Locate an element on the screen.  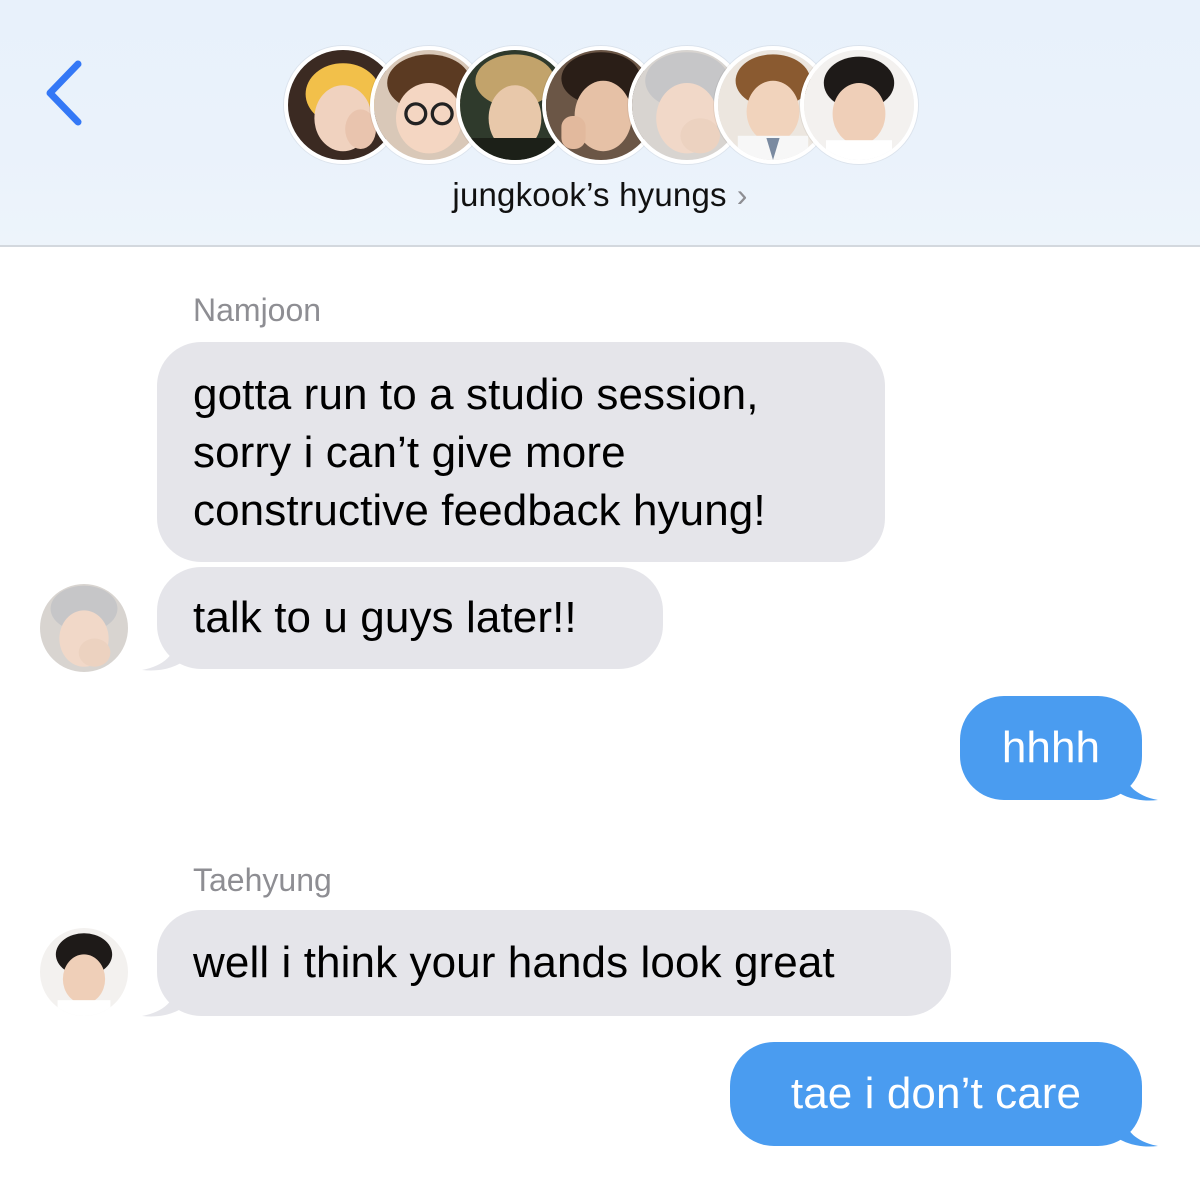
chevron-left-icon is located at coordinates (64, 93).